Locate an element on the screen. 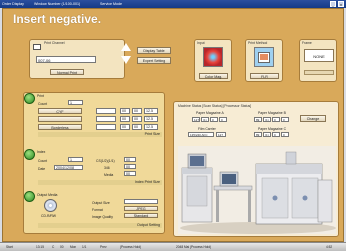 This screenshot has width=346, height=251. color-mag-button: Color Mag. is located at coordinates (213, 76).